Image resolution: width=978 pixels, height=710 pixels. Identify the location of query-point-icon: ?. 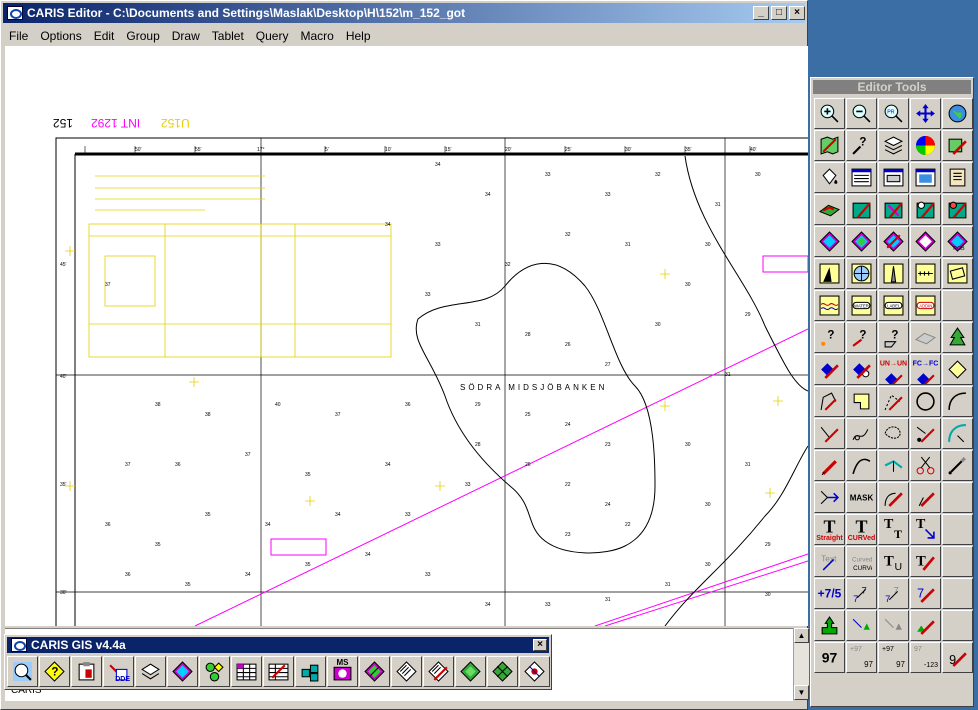
(829, 337).